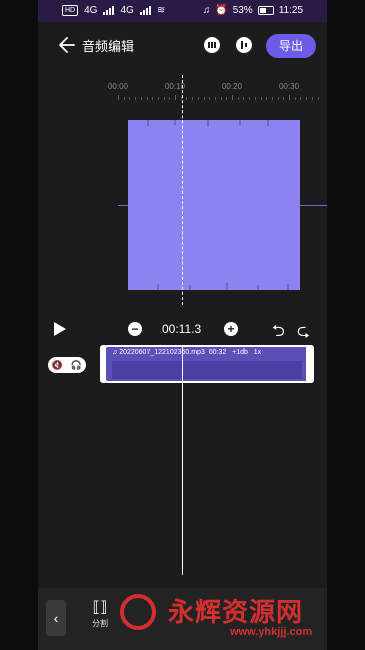 The width and height of the screenshot is (365, 650). Describe the element at coordinates (217, 352) in the screenshot. I see `track-duration: 00:32` at that location.